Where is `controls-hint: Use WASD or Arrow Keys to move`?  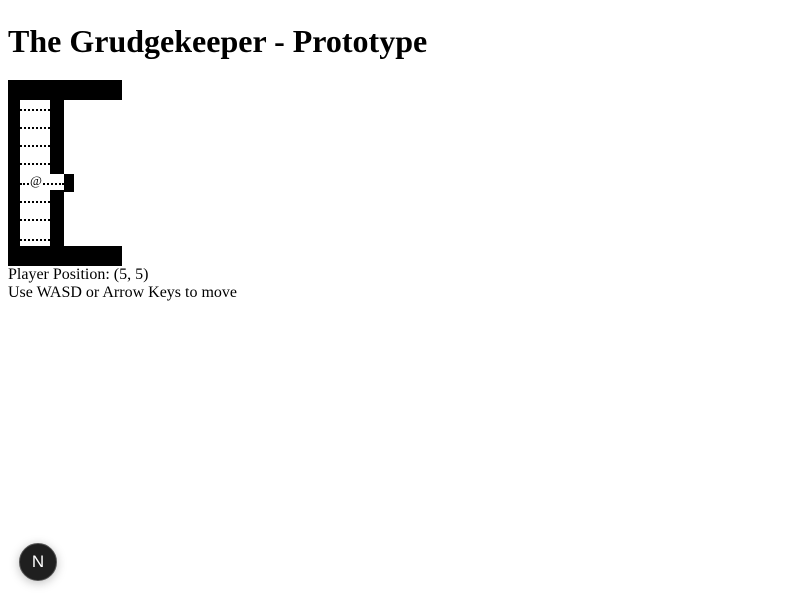
controls-hint: Use WASD or Arrow Keys to move is located at coordinates (123, 292).